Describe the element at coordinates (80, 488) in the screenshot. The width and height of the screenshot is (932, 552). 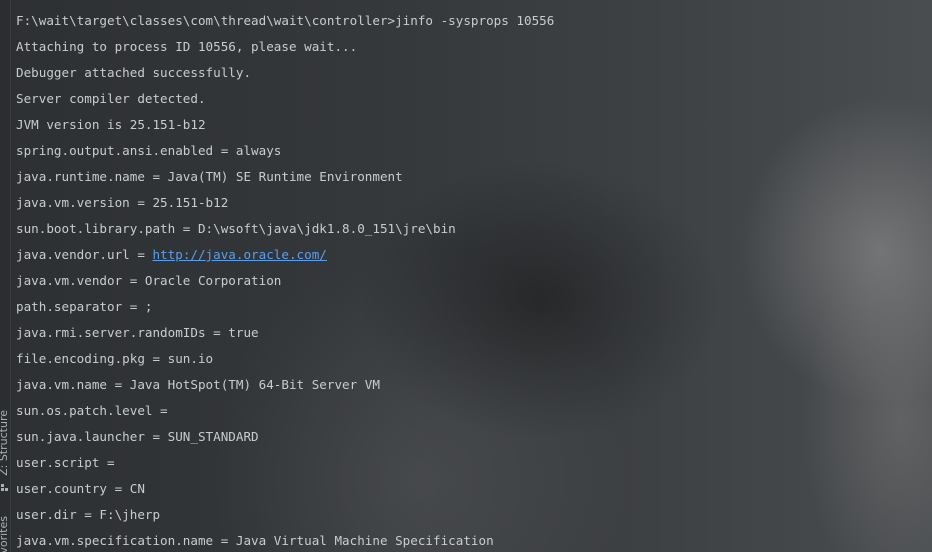
I see `console-line: user.country = CN` at that location.